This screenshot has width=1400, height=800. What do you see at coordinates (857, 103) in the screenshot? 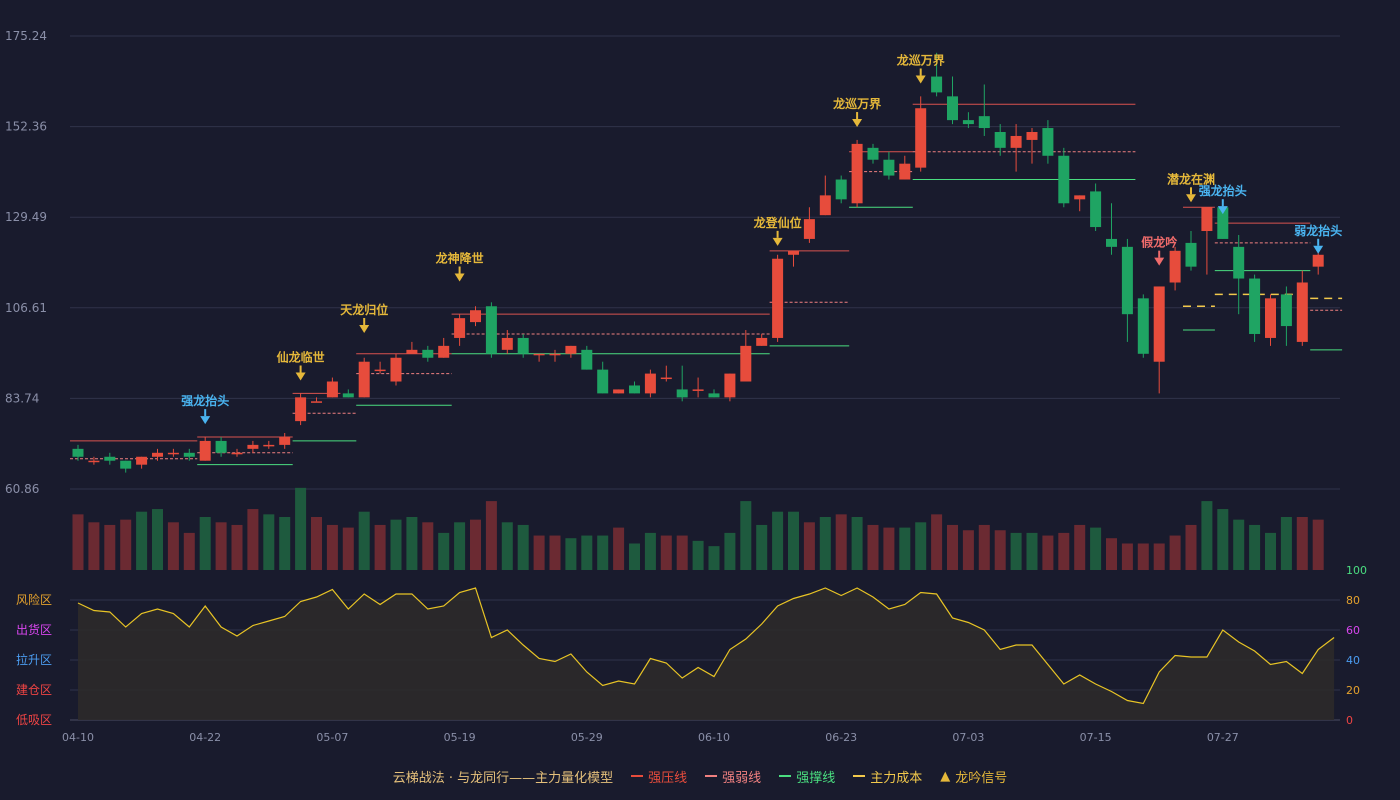
I see `signal-label: 龙巡万界` at bounding box center [857, 103].